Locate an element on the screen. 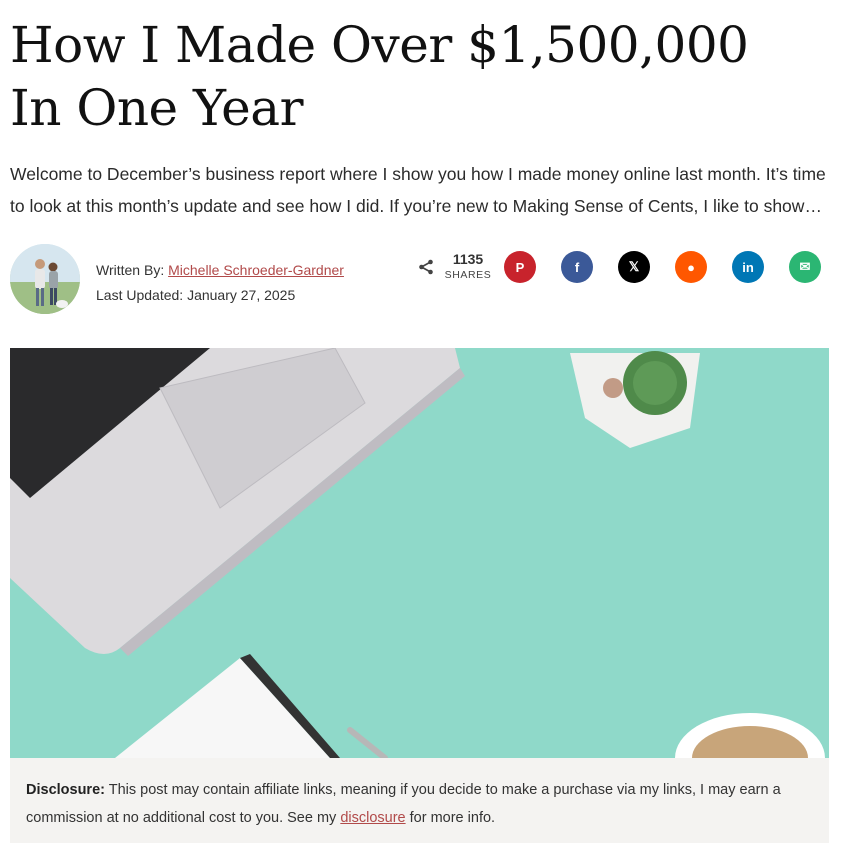 The height and width of the screenshot is (859, 841). disclosure-link: disclosure is located at coordinates (372, 818).